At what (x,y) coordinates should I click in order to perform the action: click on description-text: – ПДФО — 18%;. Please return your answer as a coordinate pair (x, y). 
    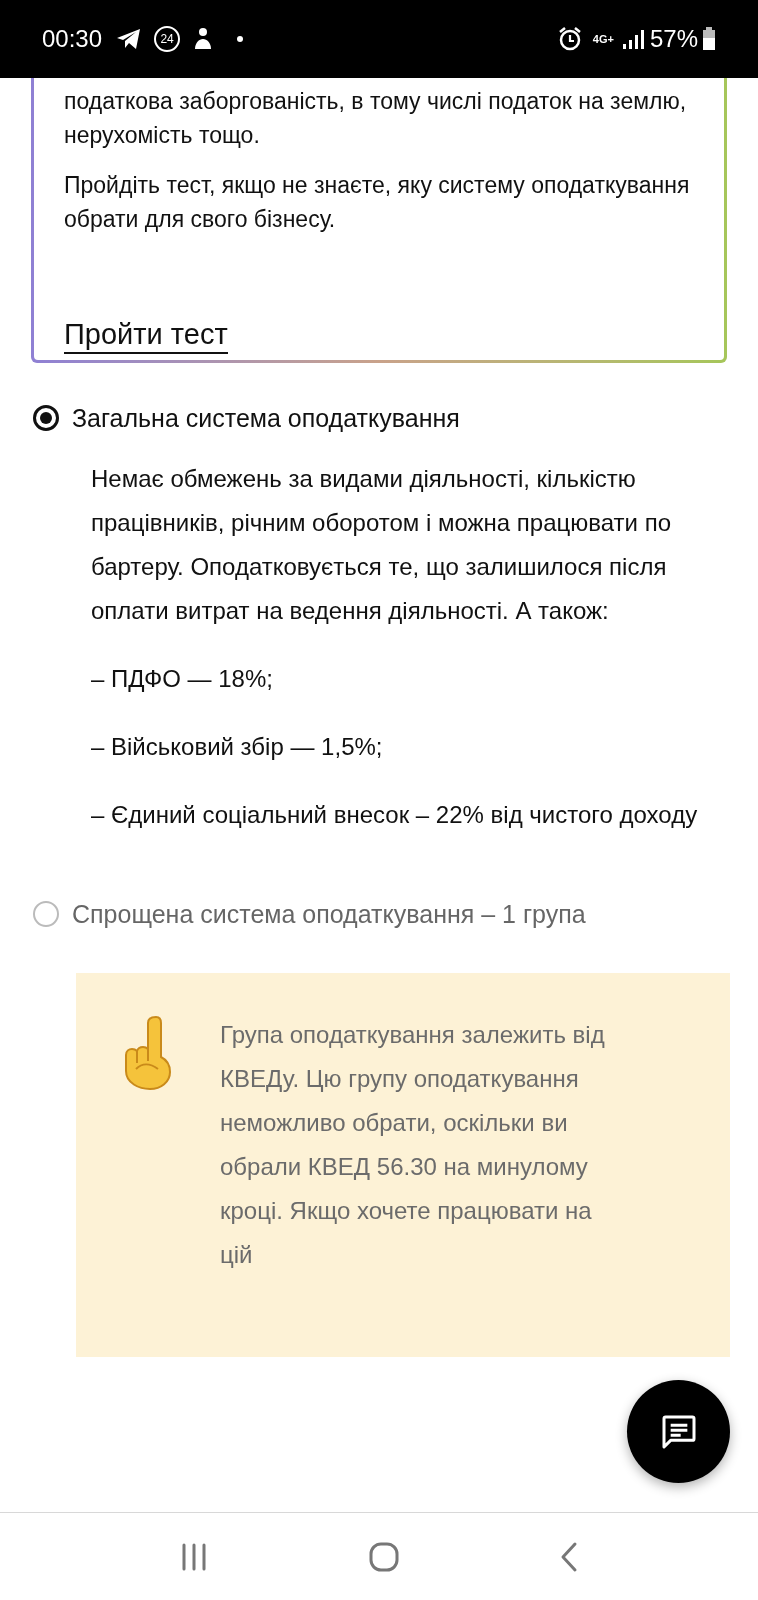
    Looking at the image, I should click on (182, 679).